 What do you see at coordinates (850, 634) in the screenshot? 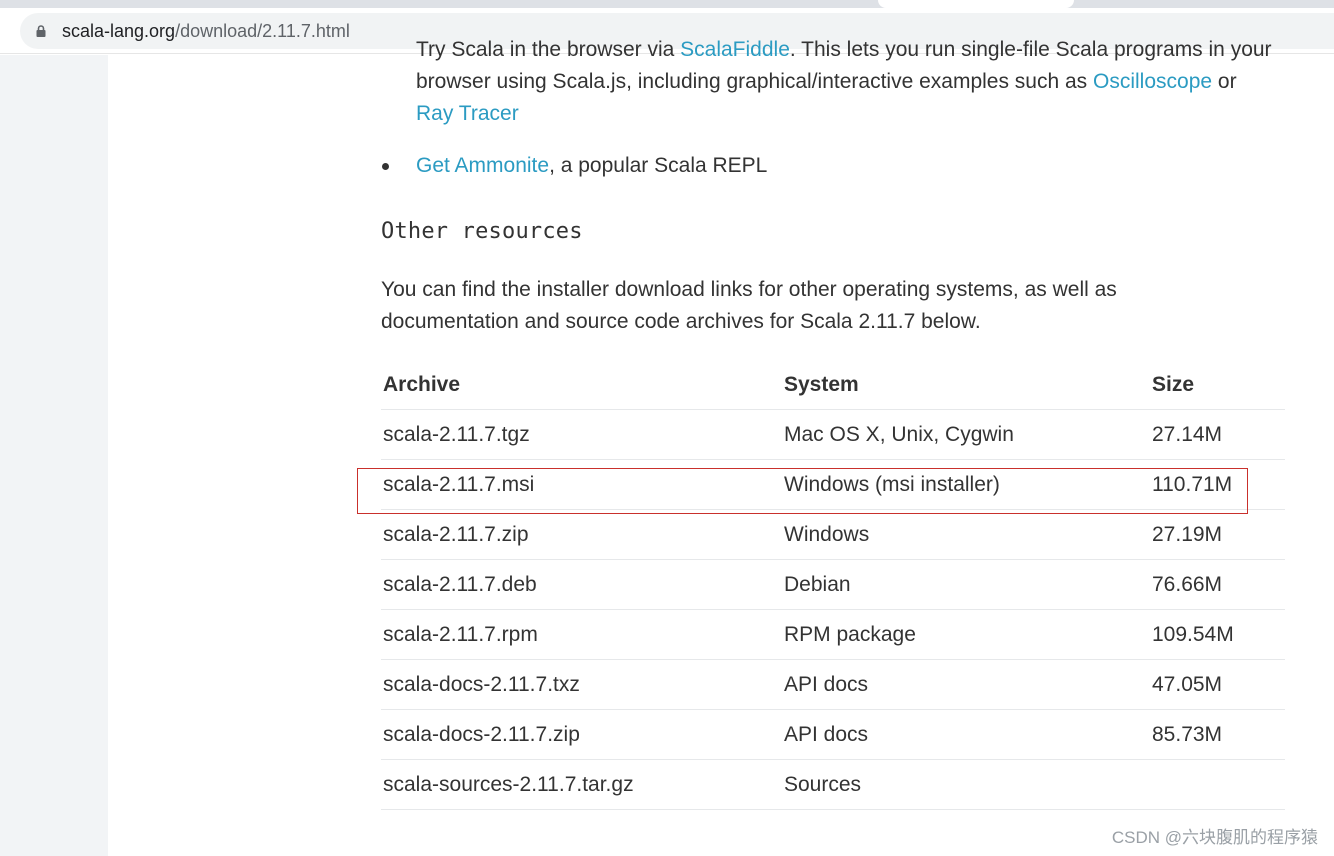
I see `system-cell: RPM package` at bounding box center [850, 634].